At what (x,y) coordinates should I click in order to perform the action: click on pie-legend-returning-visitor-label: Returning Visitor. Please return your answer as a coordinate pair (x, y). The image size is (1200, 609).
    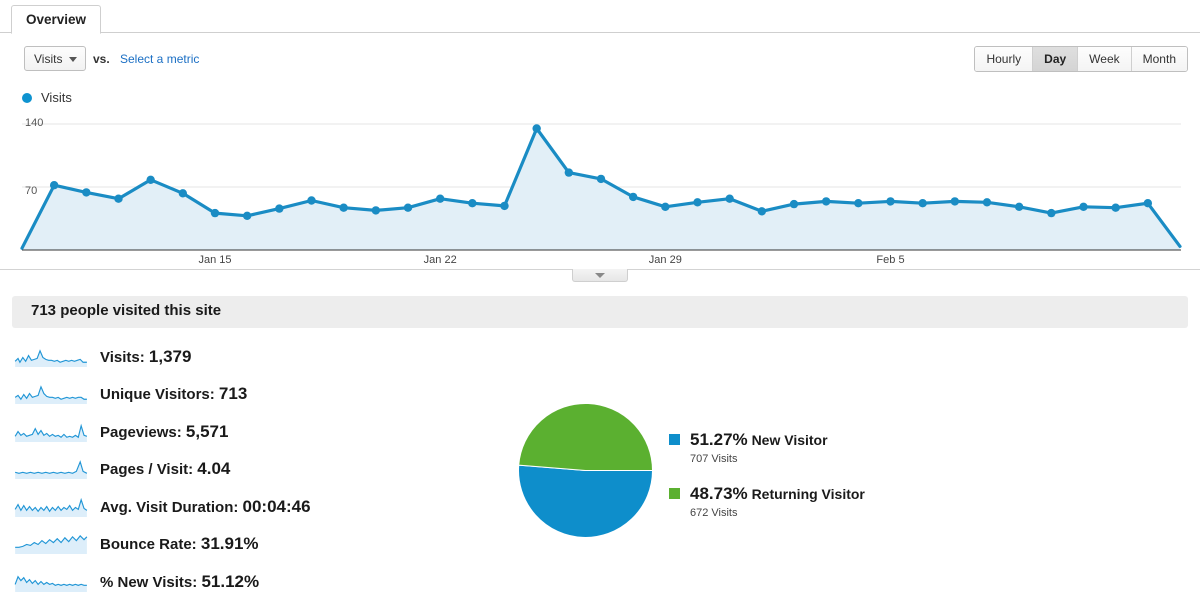
    Looking at the image, I should click on (808, 494).